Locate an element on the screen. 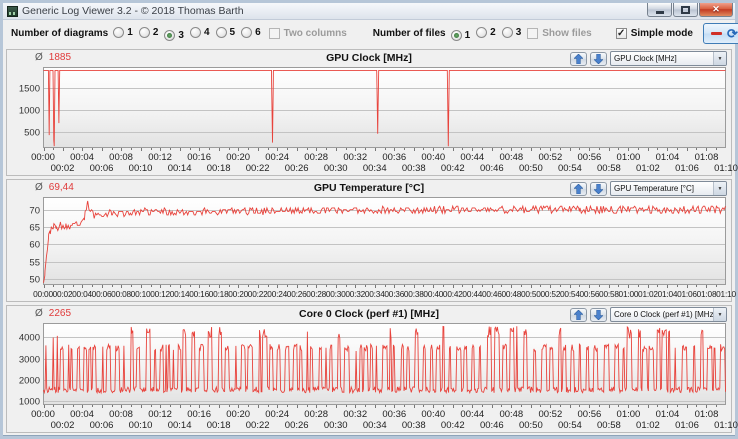 This screenshot has height=439, width=738. x-axis-tick-label: 00:34 is located at coordinates (374, 425).